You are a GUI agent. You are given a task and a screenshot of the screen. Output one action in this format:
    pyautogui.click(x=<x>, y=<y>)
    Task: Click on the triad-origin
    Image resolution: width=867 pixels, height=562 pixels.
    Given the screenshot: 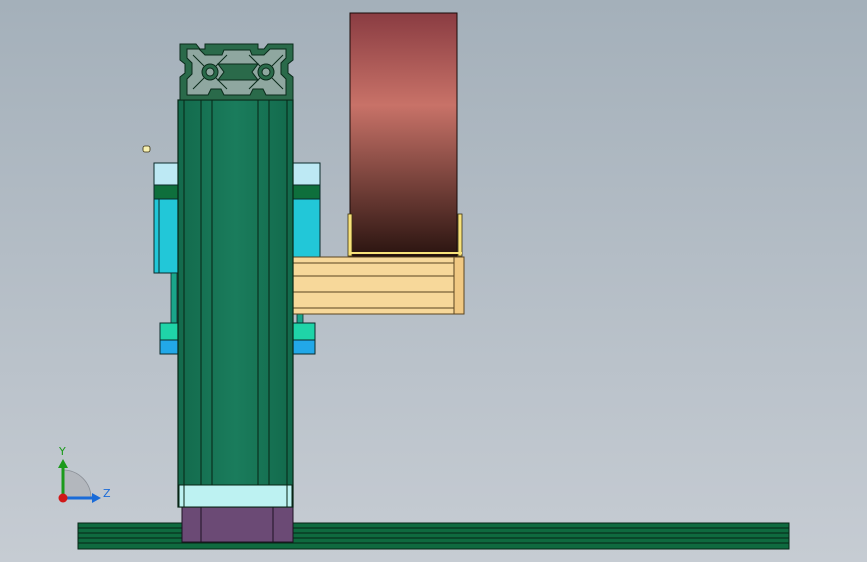 What is the action you would take?
    pyautogui.click(x=63, y=498)
    